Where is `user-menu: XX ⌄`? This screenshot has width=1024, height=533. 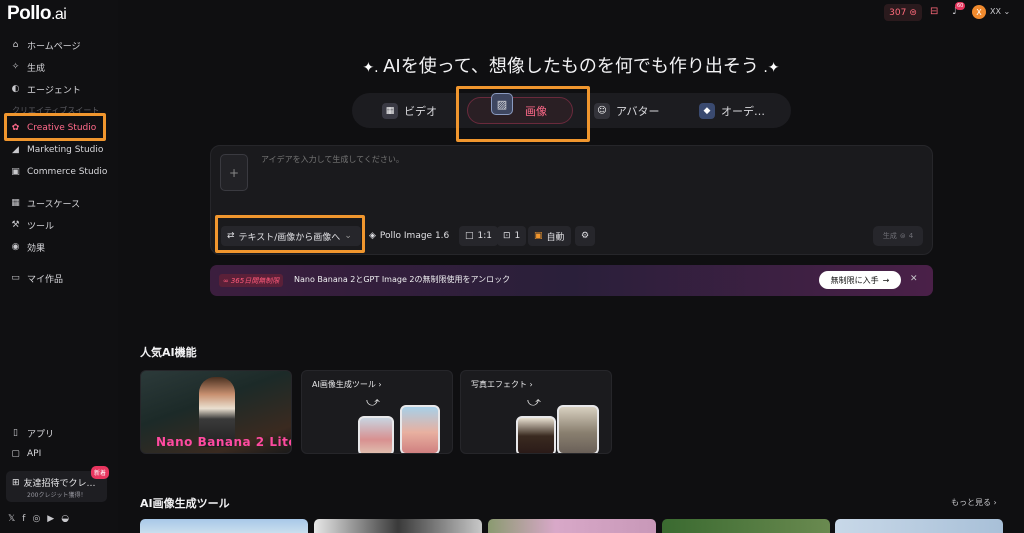
user-menu: XX ⌄ is located at coordinates (1000, 11).